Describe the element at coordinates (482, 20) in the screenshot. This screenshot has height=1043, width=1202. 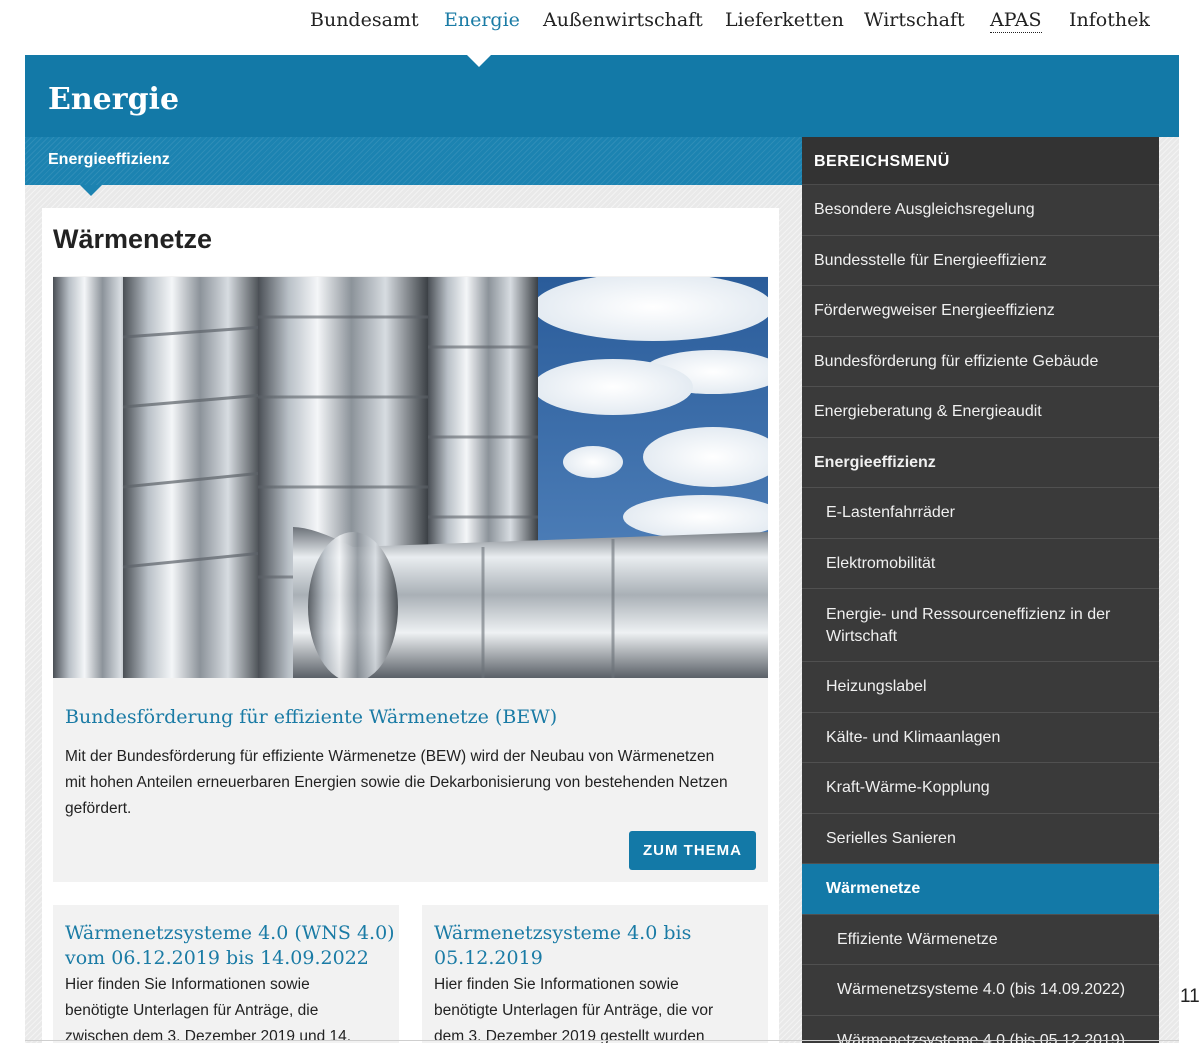
I see `nav-energie: Energie` at that location.